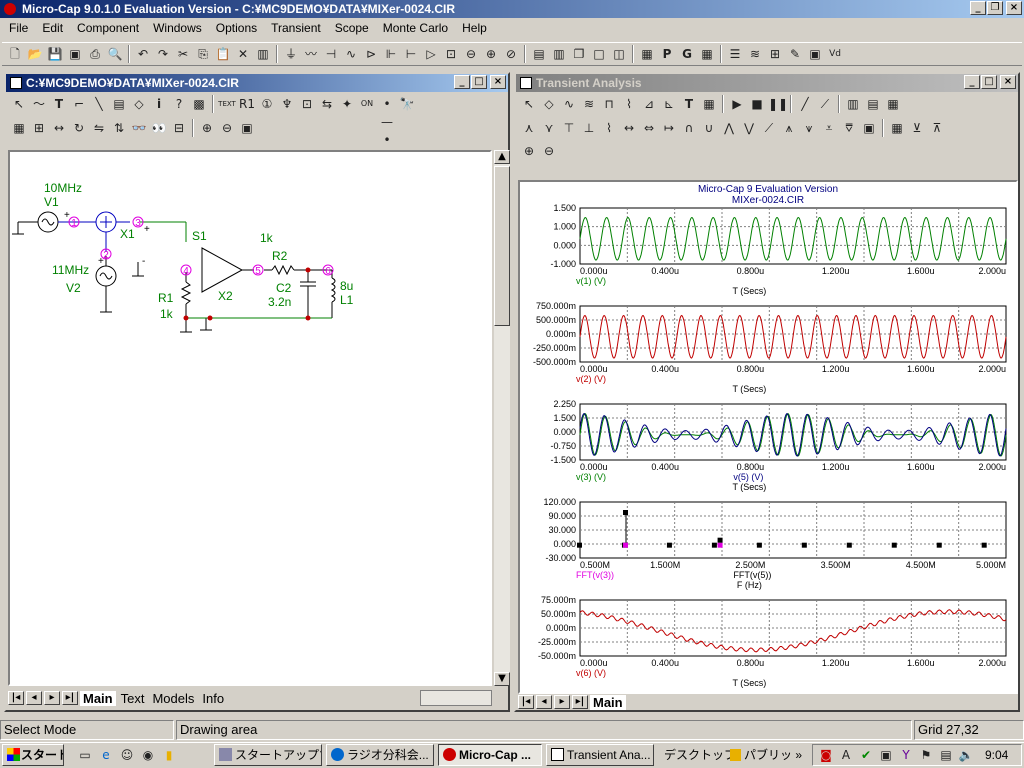 This screenshot has height=768, width=1024. I want to click on tray-check-icon: ✔, so click(866, 755).